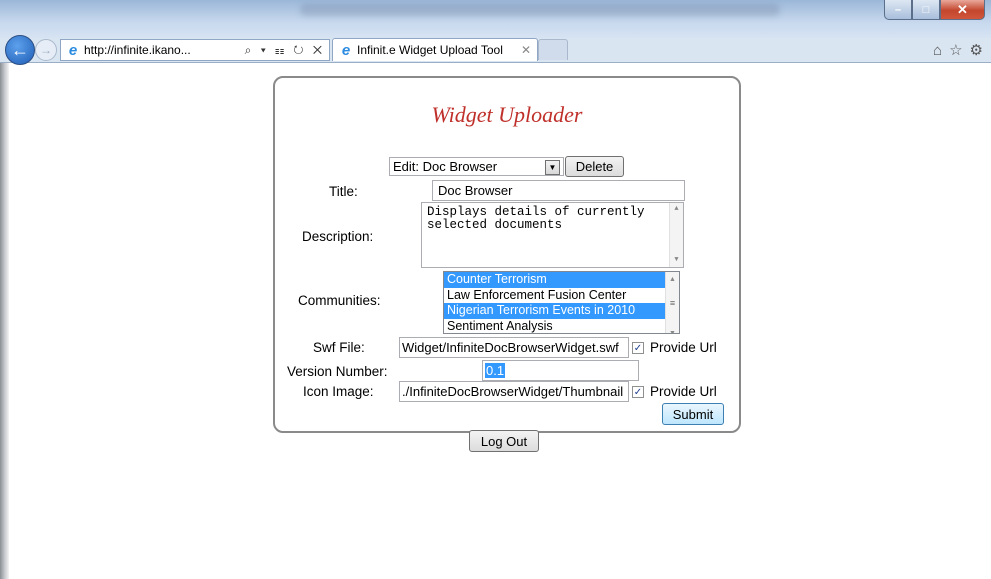  I want to click on tab-title: Infinit.e Widget Upload Tool, so click(430, 50).